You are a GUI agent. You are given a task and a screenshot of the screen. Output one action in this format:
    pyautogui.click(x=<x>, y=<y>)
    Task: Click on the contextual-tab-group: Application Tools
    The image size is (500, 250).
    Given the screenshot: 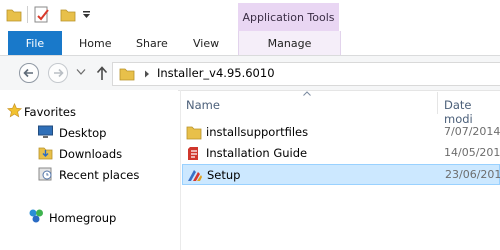 What is the action you would take?
    pyautogui.click(x=288, y=17)
    